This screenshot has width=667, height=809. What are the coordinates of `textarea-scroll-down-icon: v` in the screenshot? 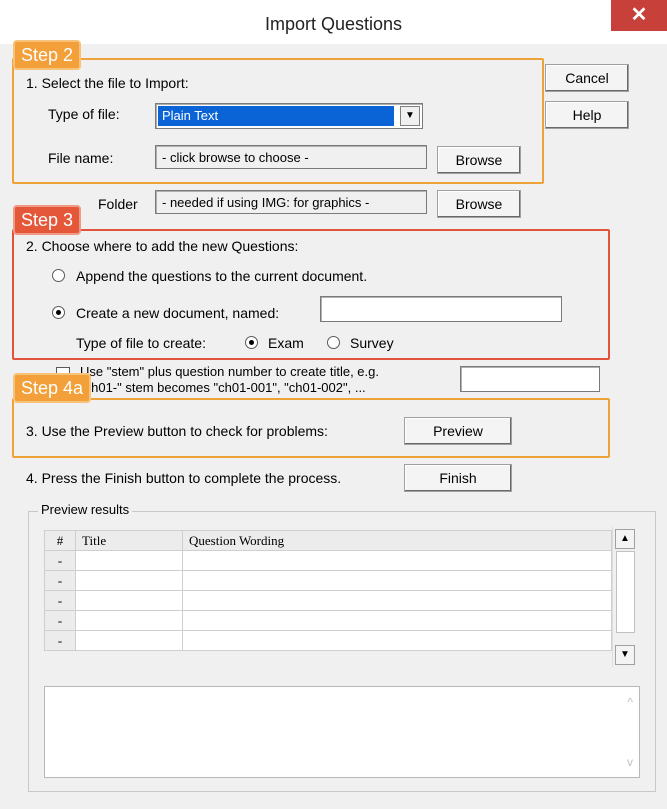 It's located at (630, 762).